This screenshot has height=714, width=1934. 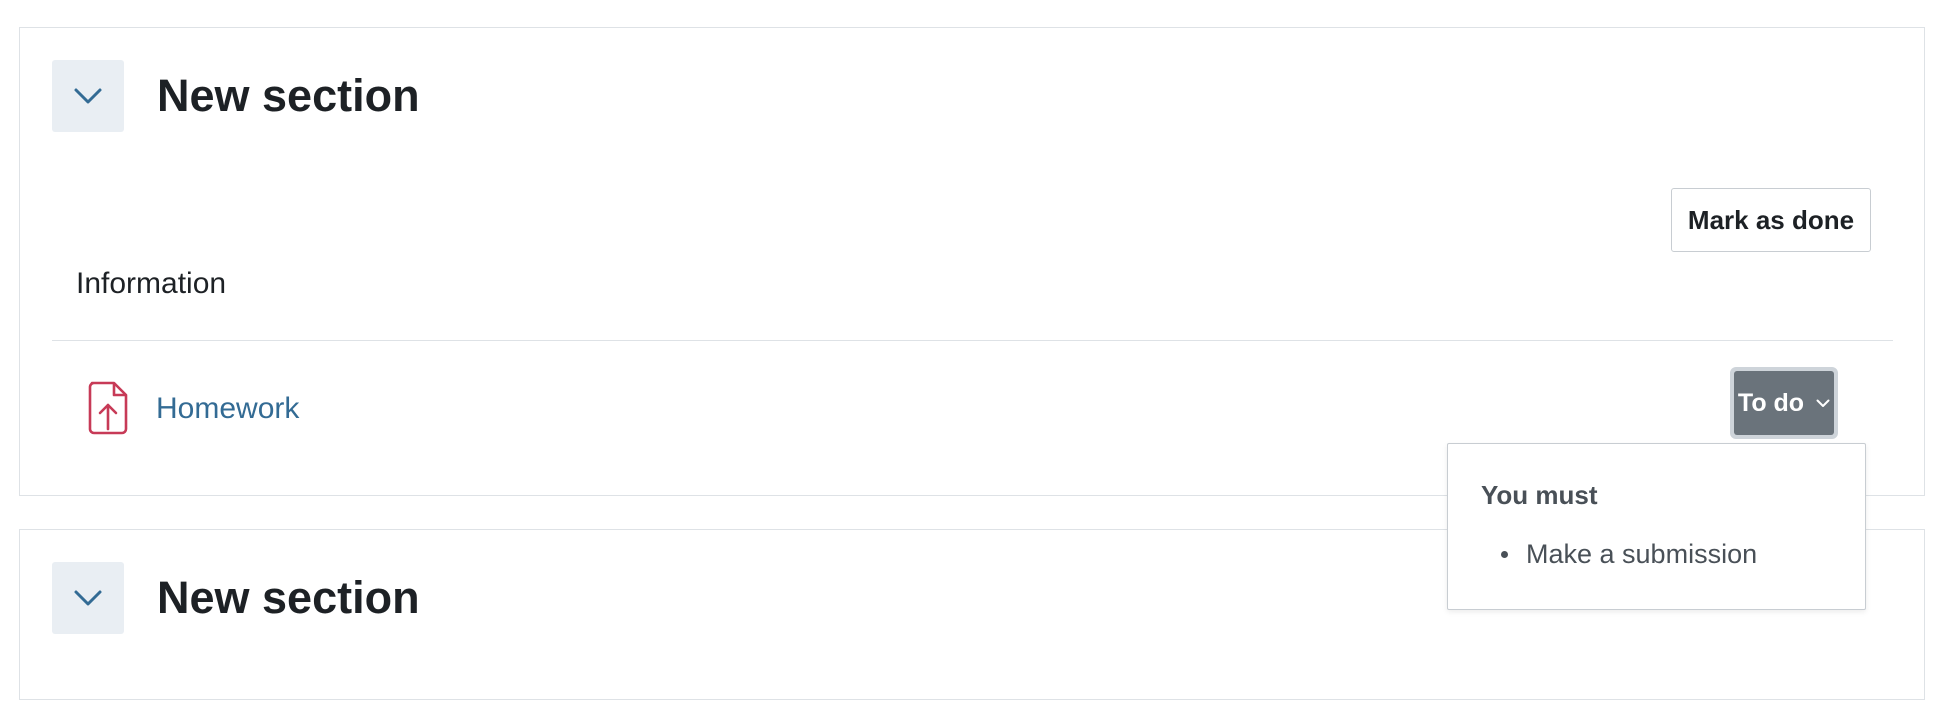 What do you see at coordinates (972, 340) in the screenshot?
I see `divider` at bounding box center [972, 340].